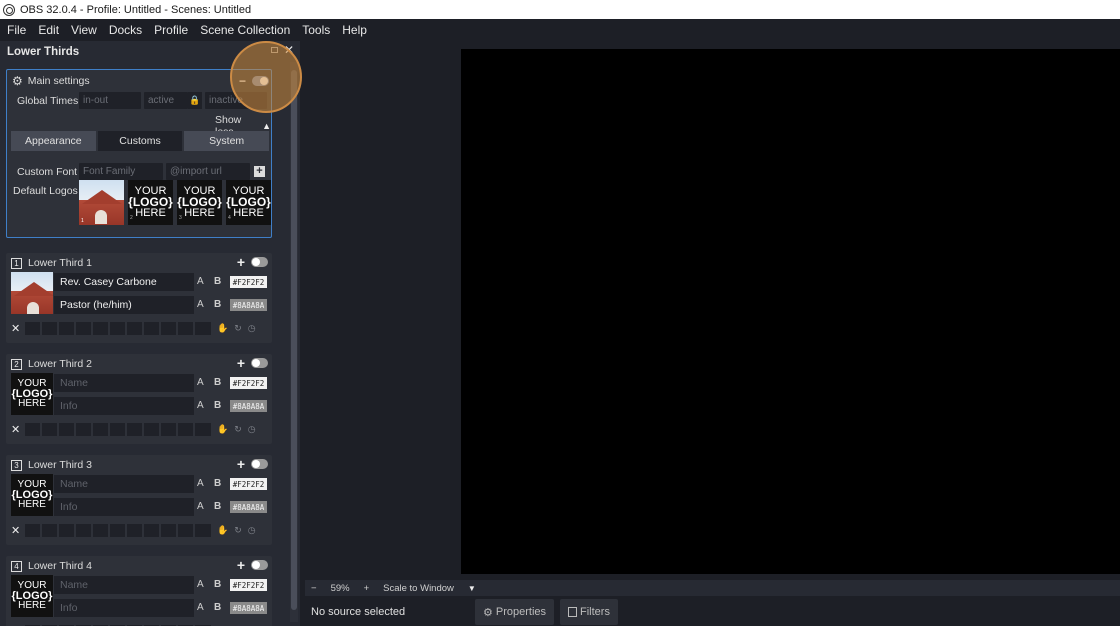 This screenshot has height=626, width=1120. I want to click on lower-third-photo, so click(32, 293).